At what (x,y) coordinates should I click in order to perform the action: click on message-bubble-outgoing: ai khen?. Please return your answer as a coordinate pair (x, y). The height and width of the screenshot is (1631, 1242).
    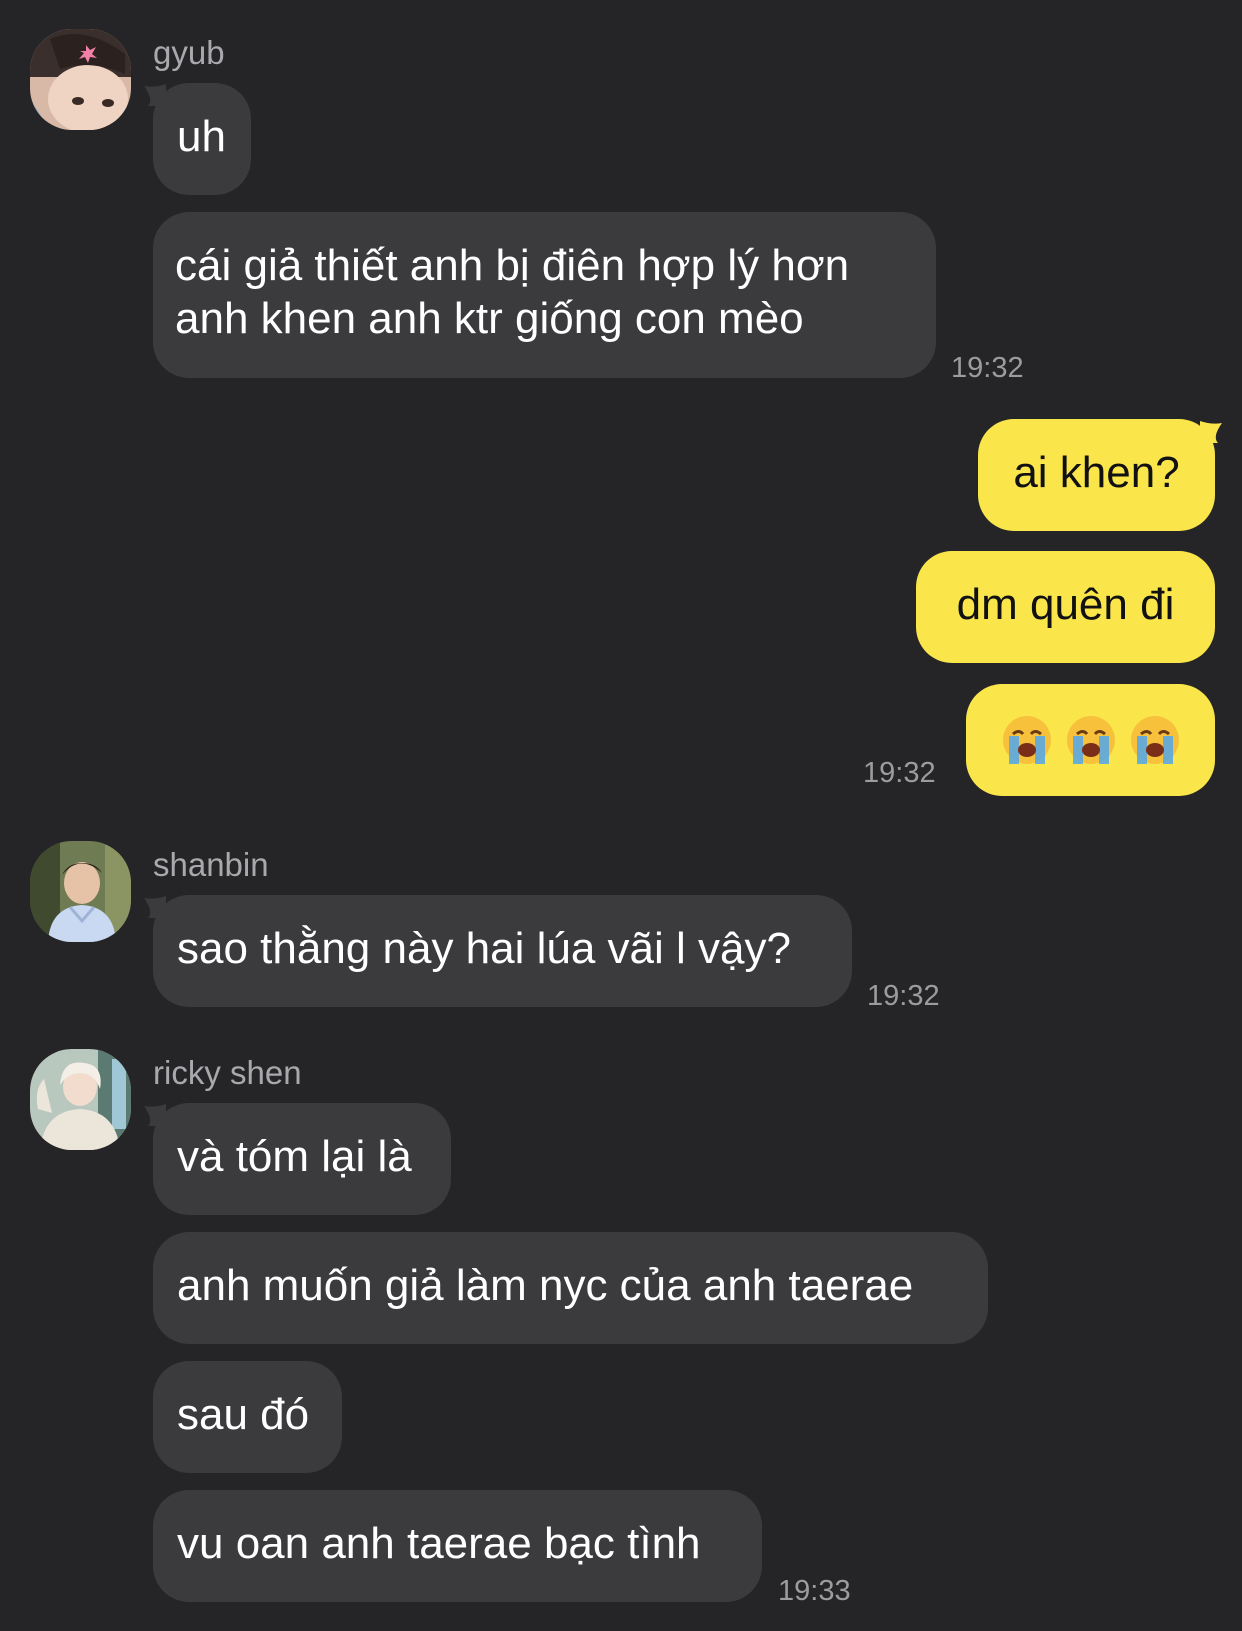
    Looking at the image, I should click on (1096, 475).